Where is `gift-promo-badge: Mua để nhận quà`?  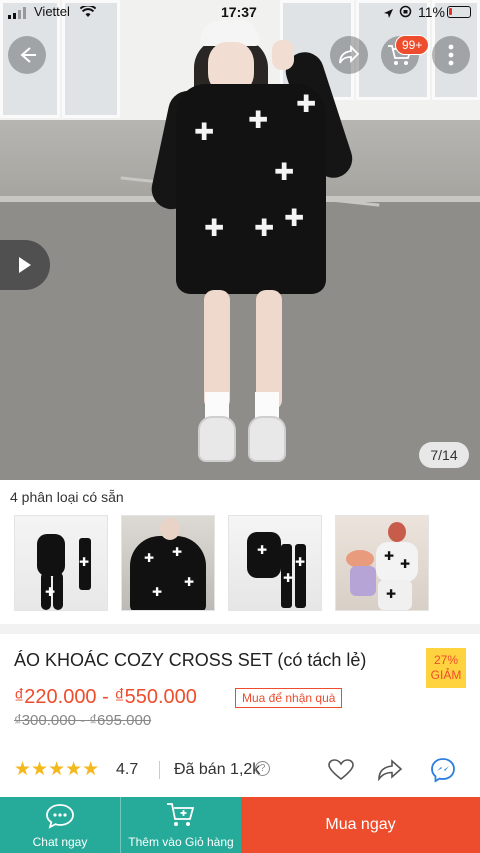 gift-promo-badge: Mua để nhận quà is located at coordinates (289, 698).